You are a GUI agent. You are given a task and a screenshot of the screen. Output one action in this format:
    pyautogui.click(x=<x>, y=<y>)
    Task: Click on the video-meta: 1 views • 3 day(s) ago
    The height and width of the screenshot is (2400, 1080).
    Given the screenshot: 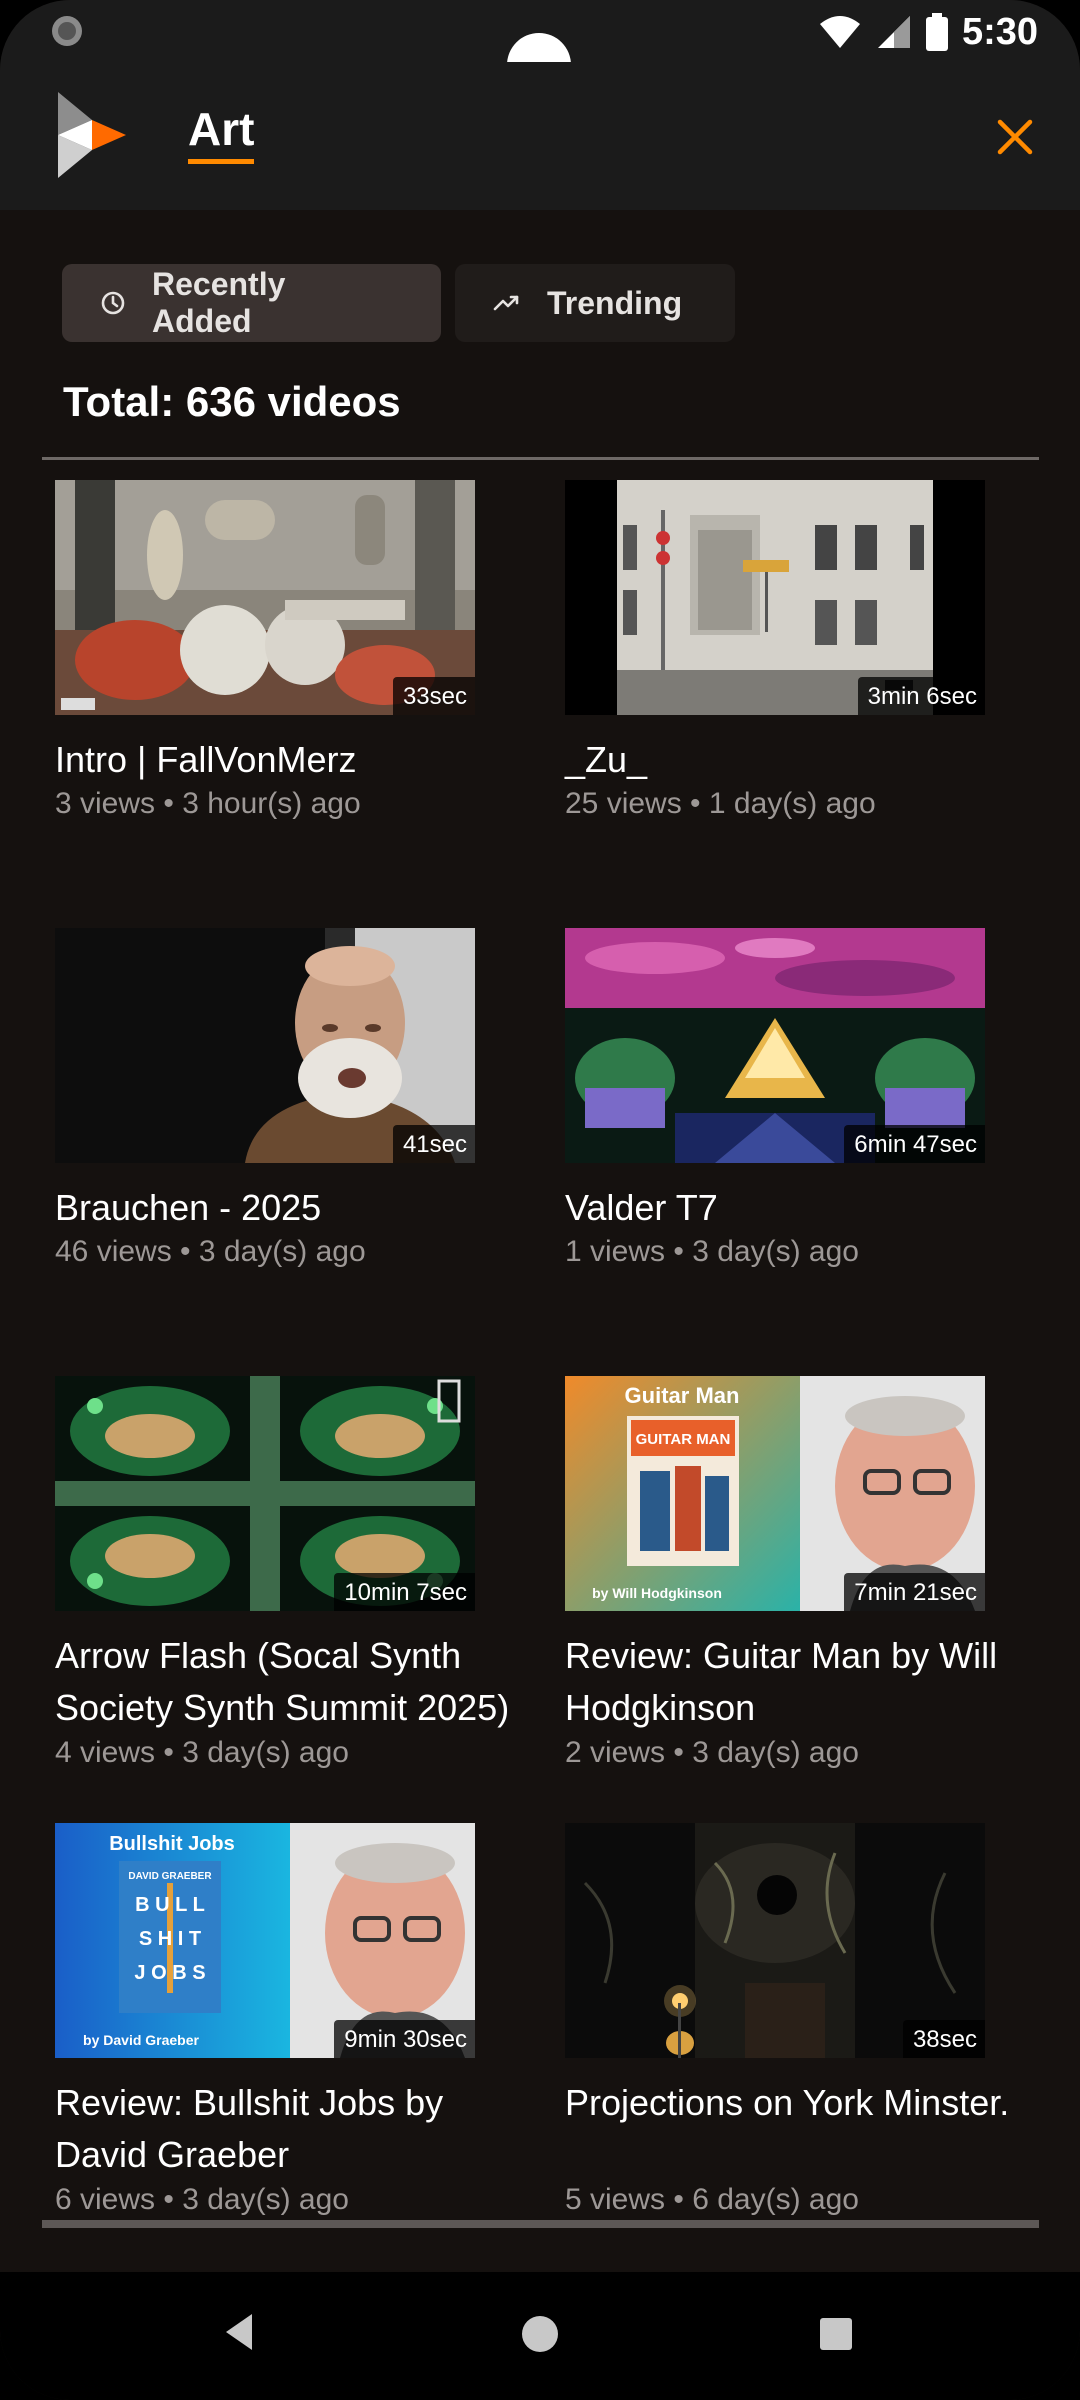 What is the action you would take?
    pyautogui.click(x=712, y=1251)
    